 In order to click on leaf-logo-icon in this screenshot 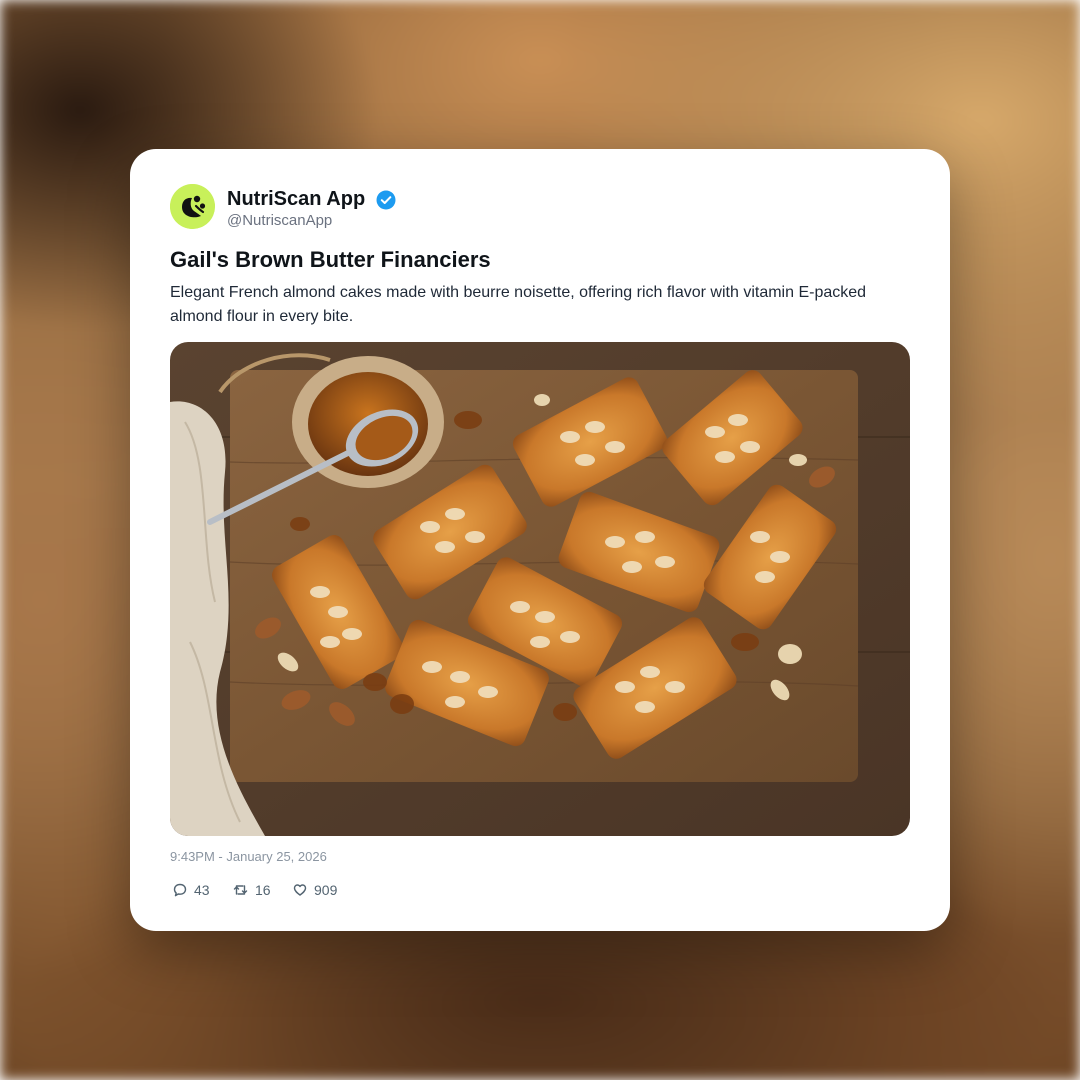, I will do `click(192, 206)`.